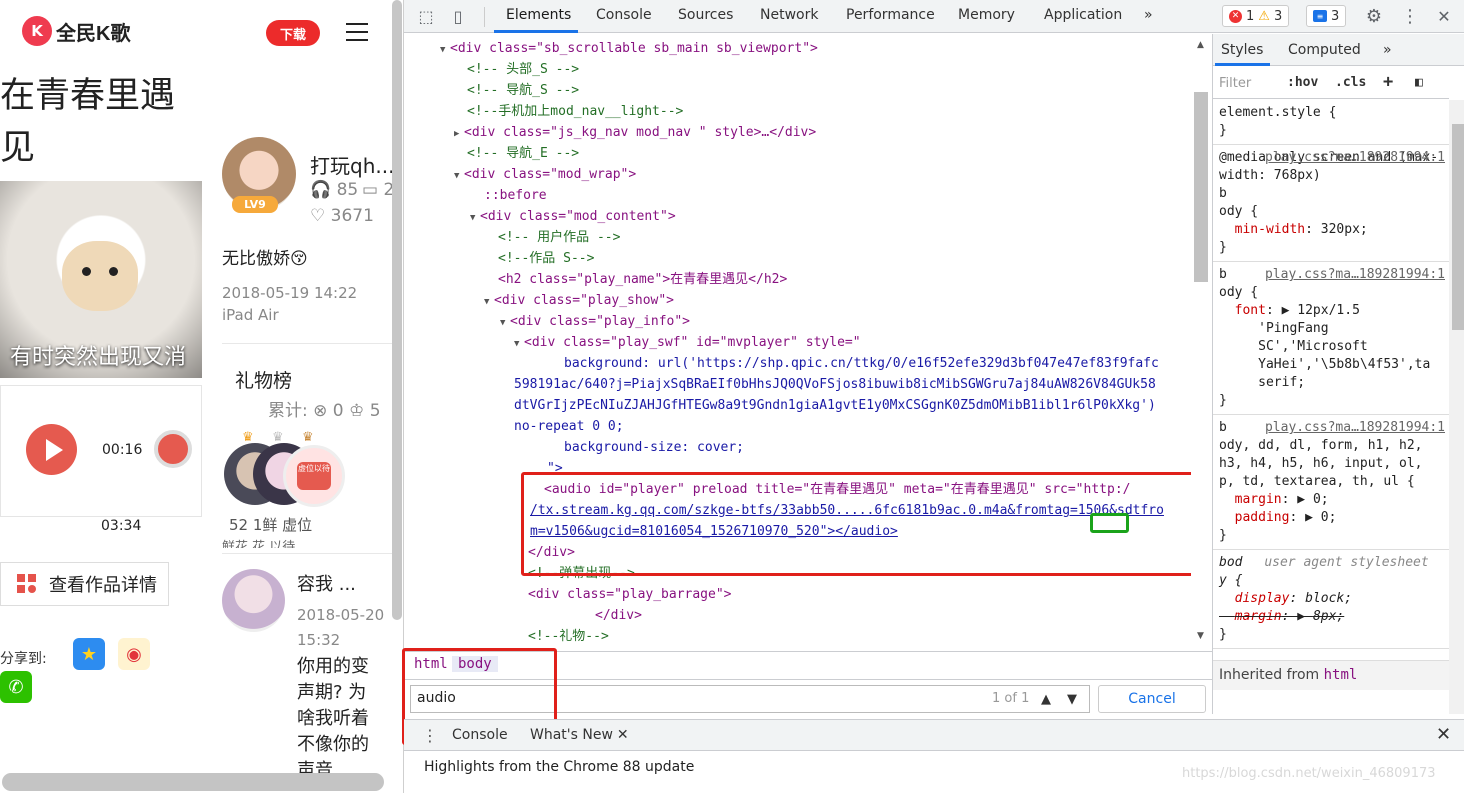 Image resolution: width=1464 pixels, height=793 pixels. What do you see at coordinates (523, 69) in the screenshot?
I see `dom-comment: <!-- 头部_S -->` at bounding box center [523, 69].